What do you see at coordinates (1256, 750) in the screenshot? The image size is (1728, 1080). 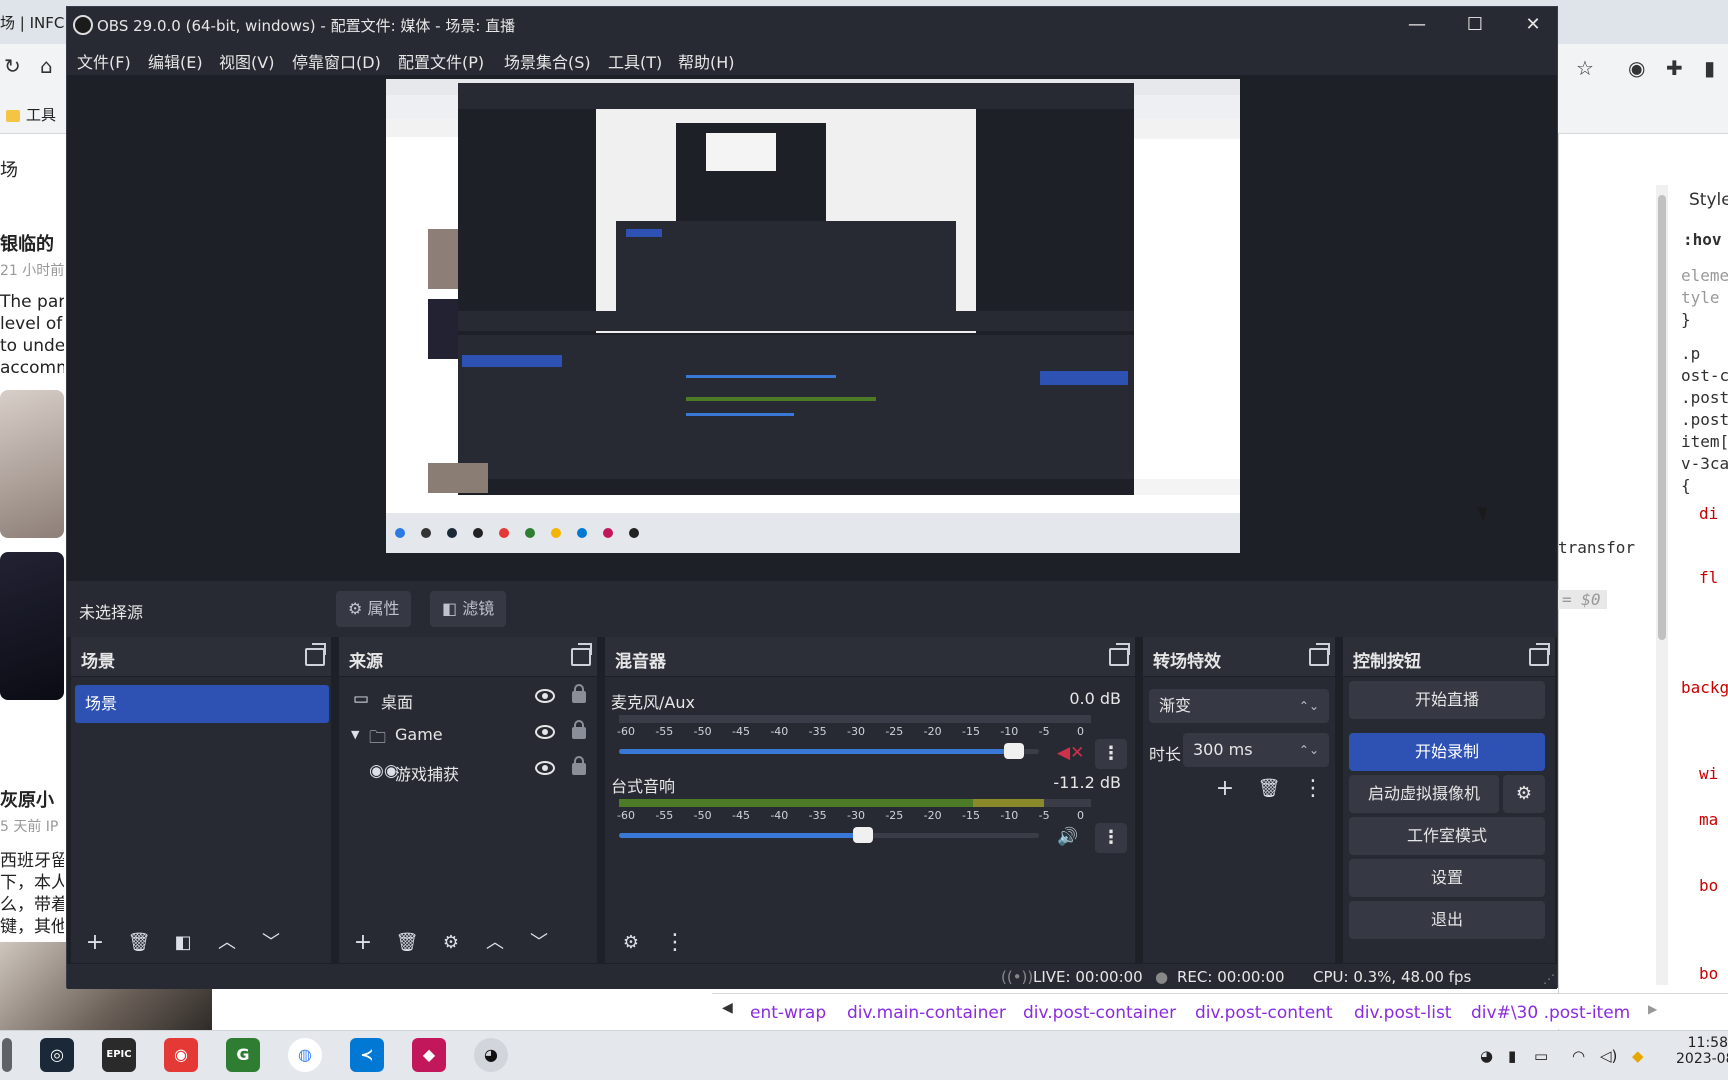 I see `duration-spinbox: 300 ms ⌃⌄` at bounding box center [1256, 750].